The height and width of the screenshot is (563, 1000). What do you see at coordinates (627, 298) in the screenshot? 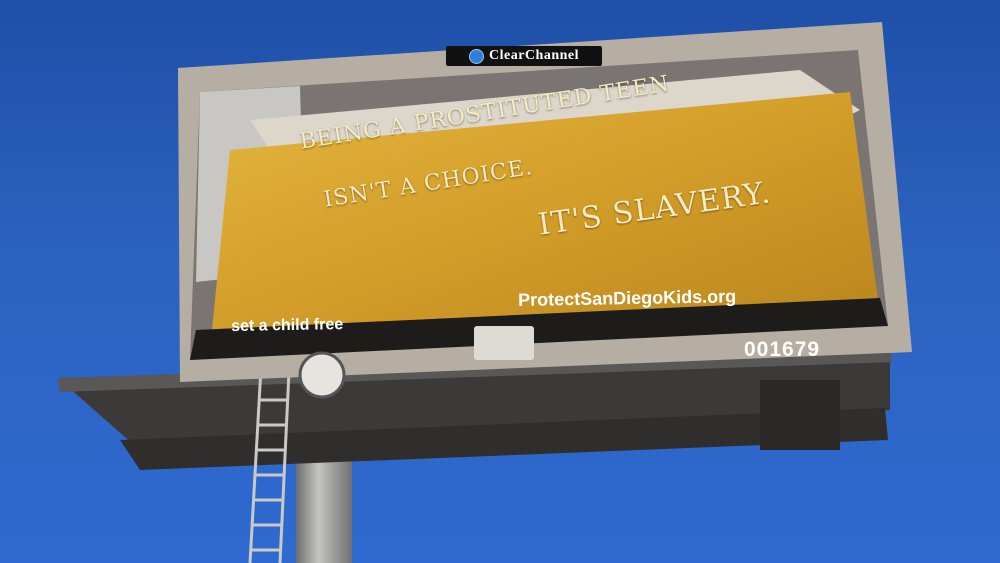
I see `website-url: ProtectSanDiegoKids.org` at bounding box center [627, 298].